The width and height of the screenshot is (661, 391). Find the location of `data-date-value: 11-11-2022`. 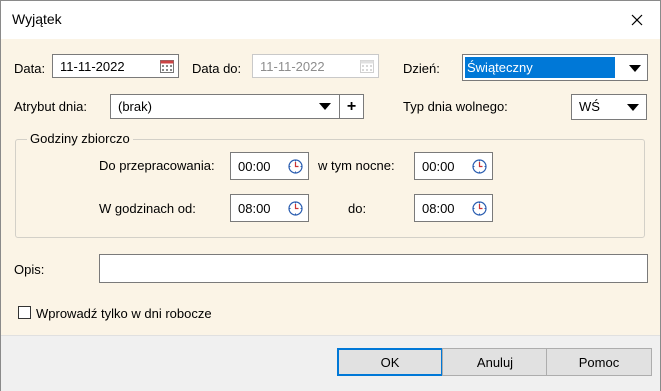

data-date-value: 11-11-2022 is located at coordinates (92, 66).